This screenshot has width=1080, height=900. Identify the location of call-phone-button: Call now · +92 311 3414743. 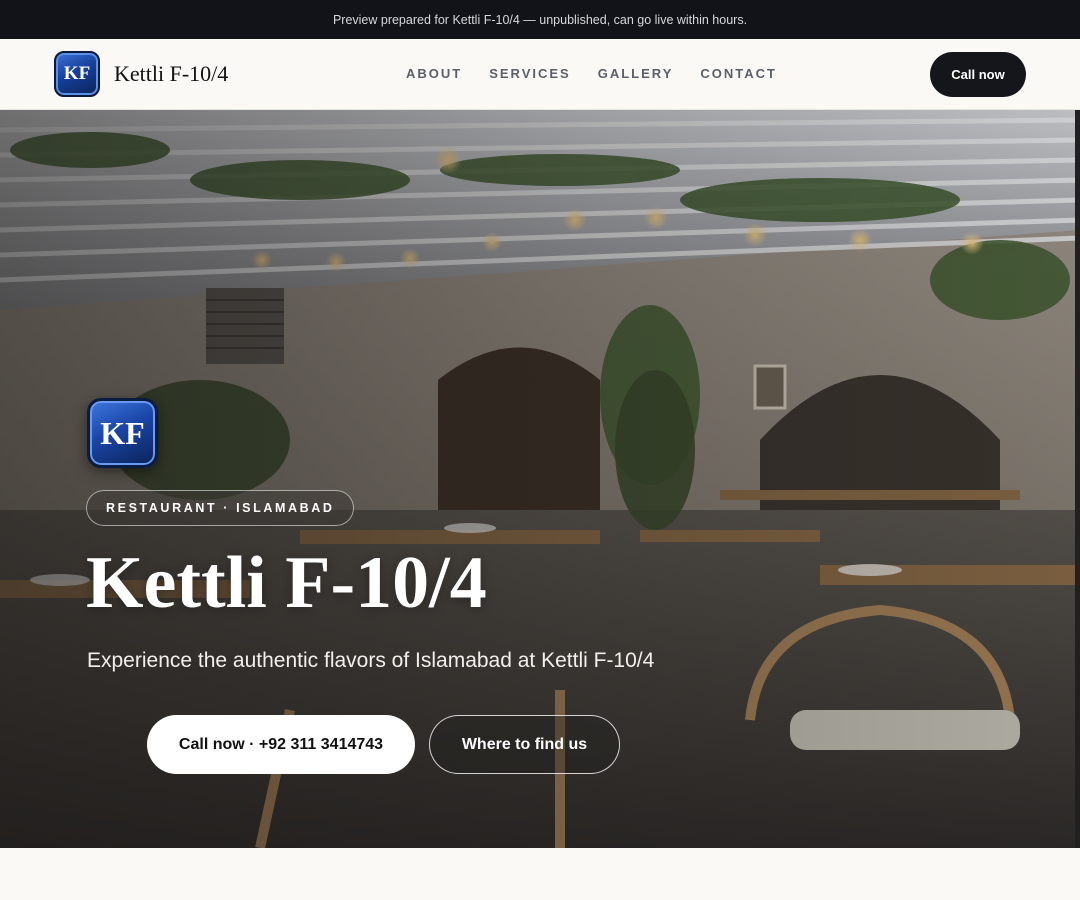
(281, 744).